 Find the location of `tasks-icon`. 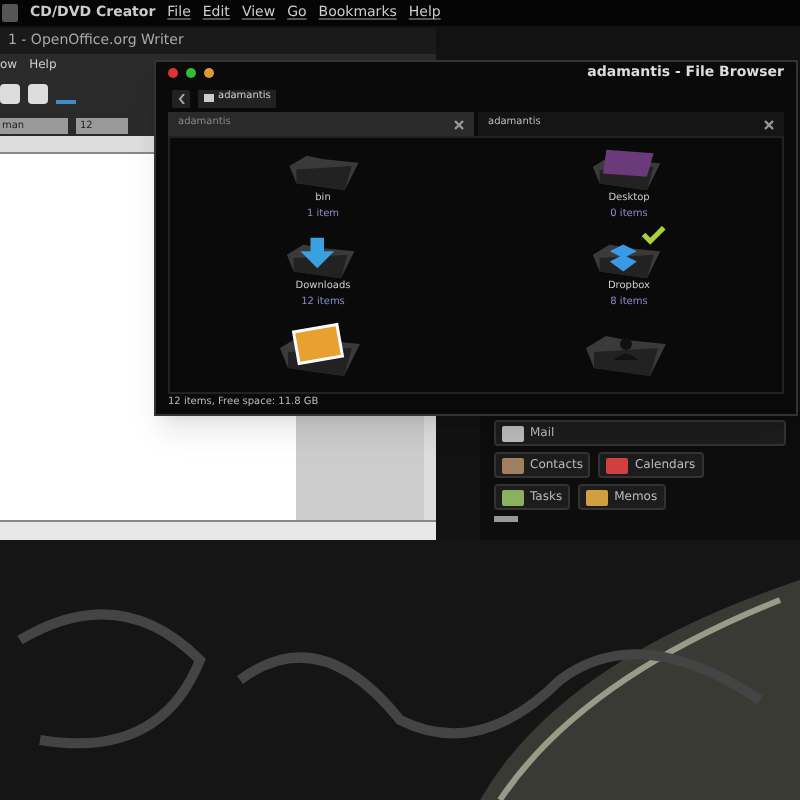

tasks-icon is located at coordinates (513, 497).